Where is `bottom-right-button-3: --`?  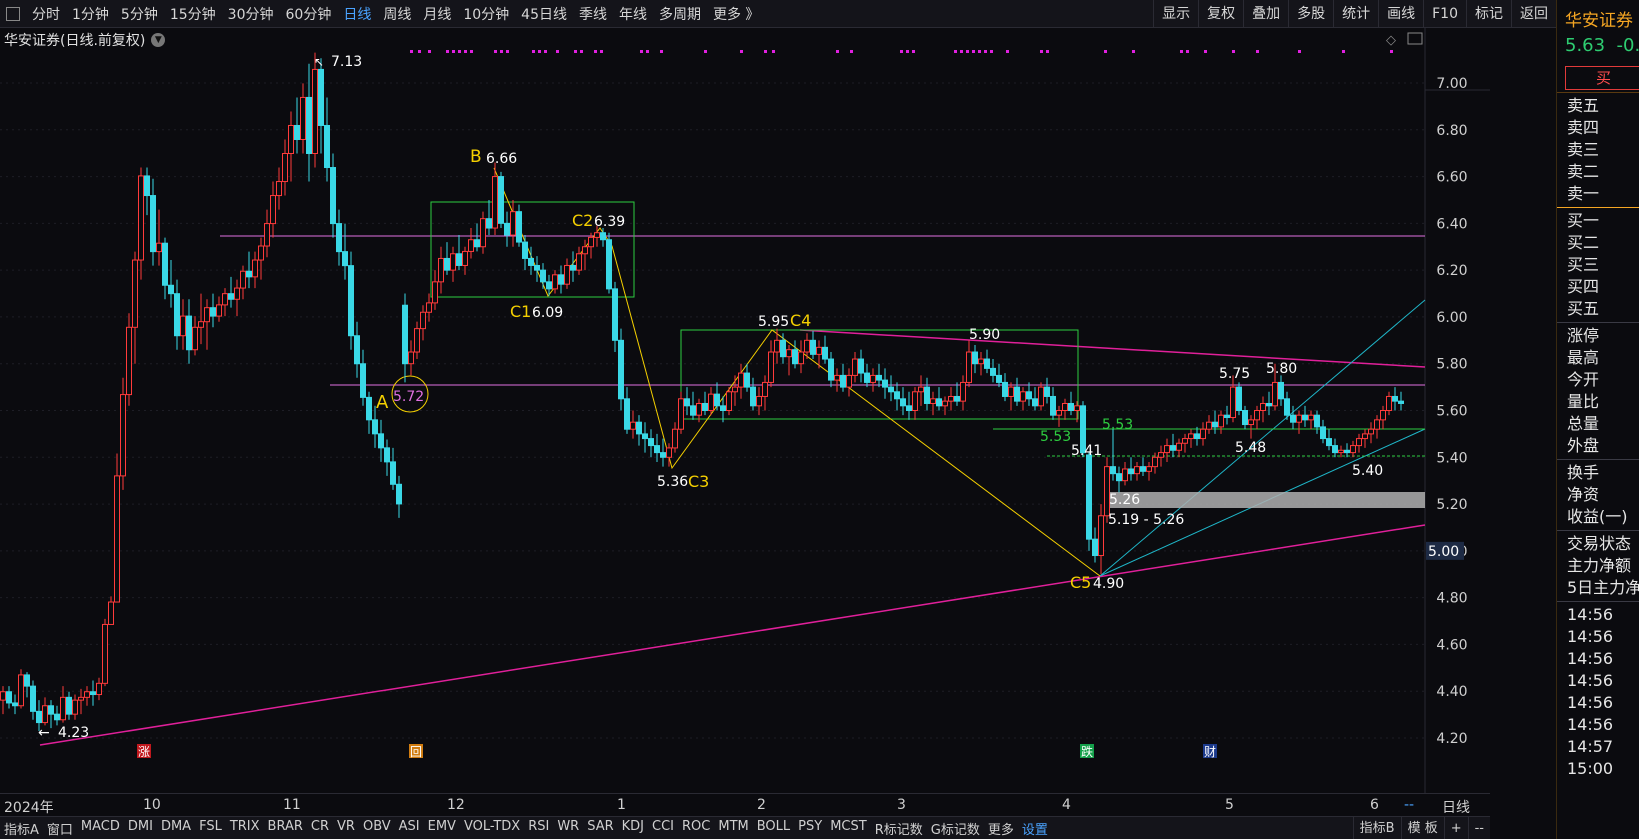 bottom-right-button-3: -- is located at coordinates (1478, 828).